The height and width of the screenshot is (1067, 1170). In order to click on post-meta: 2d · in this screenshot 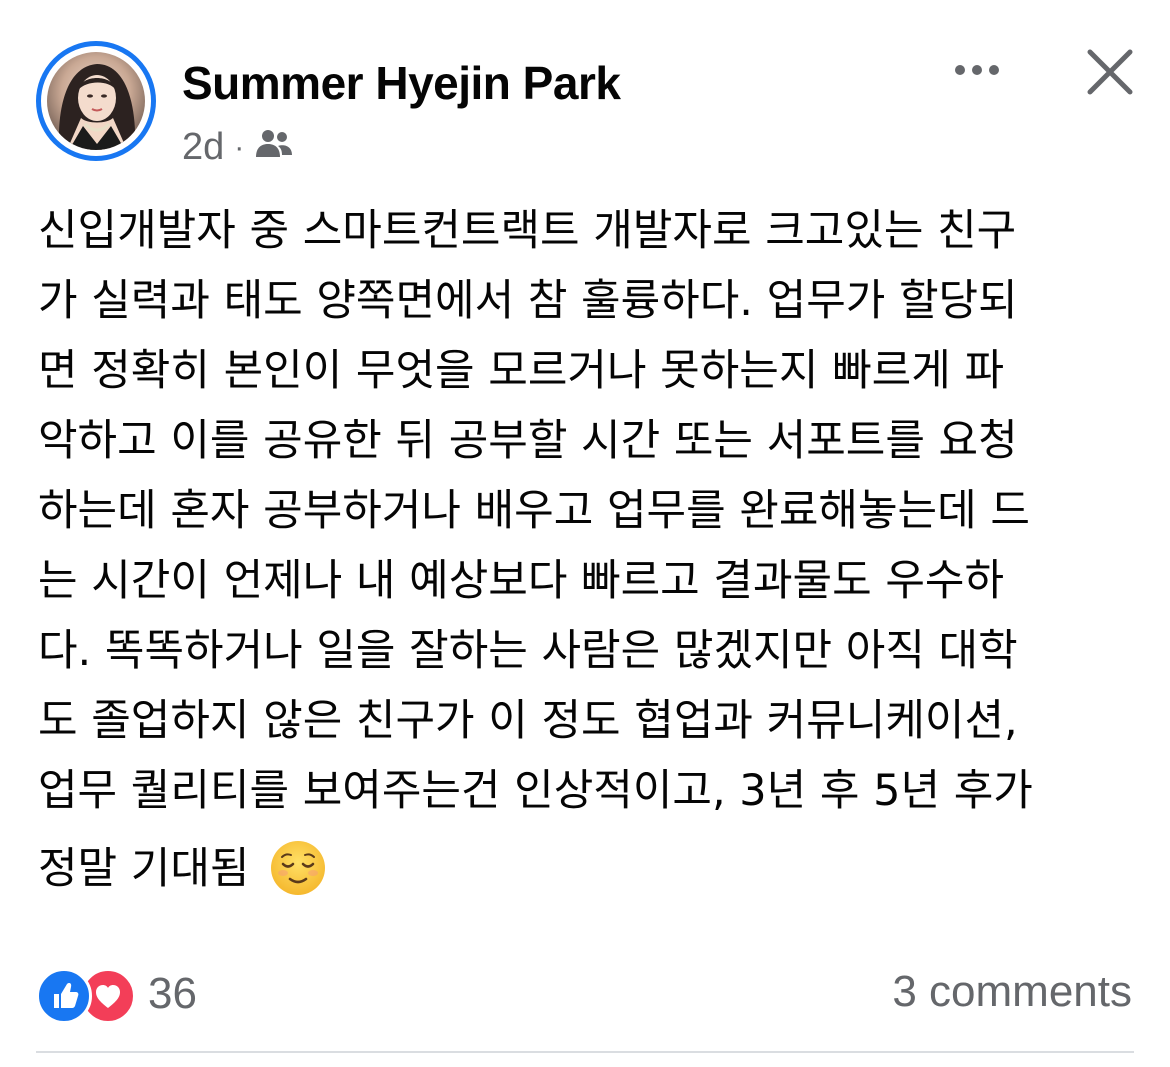, I will do `click(238, 147)`.